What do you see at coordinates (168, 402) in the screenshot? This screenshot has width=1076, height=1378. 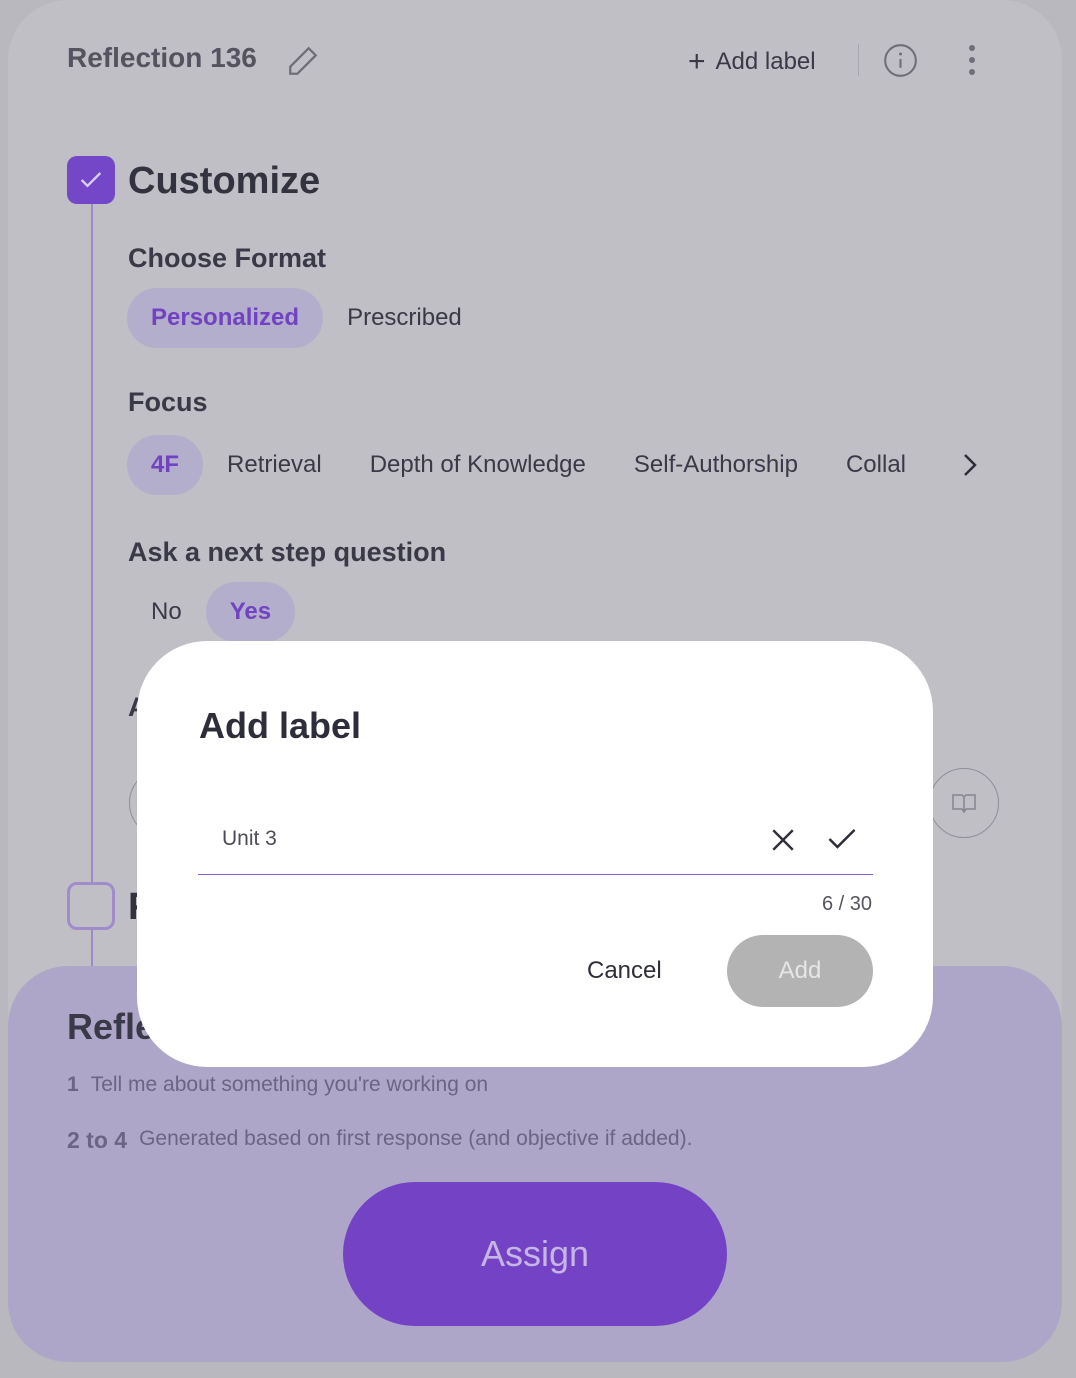 I see `focus-label: Focus` at bounding box center [168, 402].